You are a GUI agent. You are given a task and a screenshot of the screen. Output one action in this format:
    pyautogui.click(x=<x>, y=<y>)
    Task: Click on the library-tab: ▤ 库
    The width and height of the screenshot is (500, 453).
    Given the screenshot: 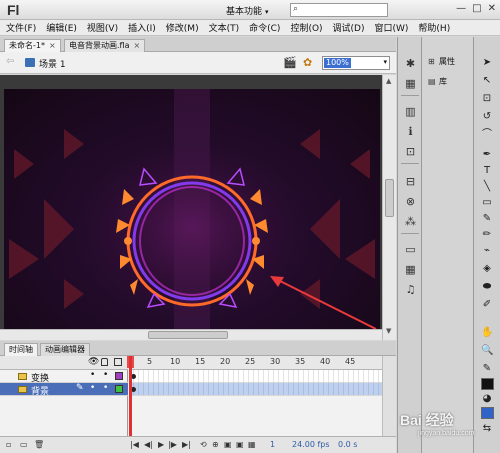 What is the action you would take?
    pyautogui.click(x=437, y=82)
    